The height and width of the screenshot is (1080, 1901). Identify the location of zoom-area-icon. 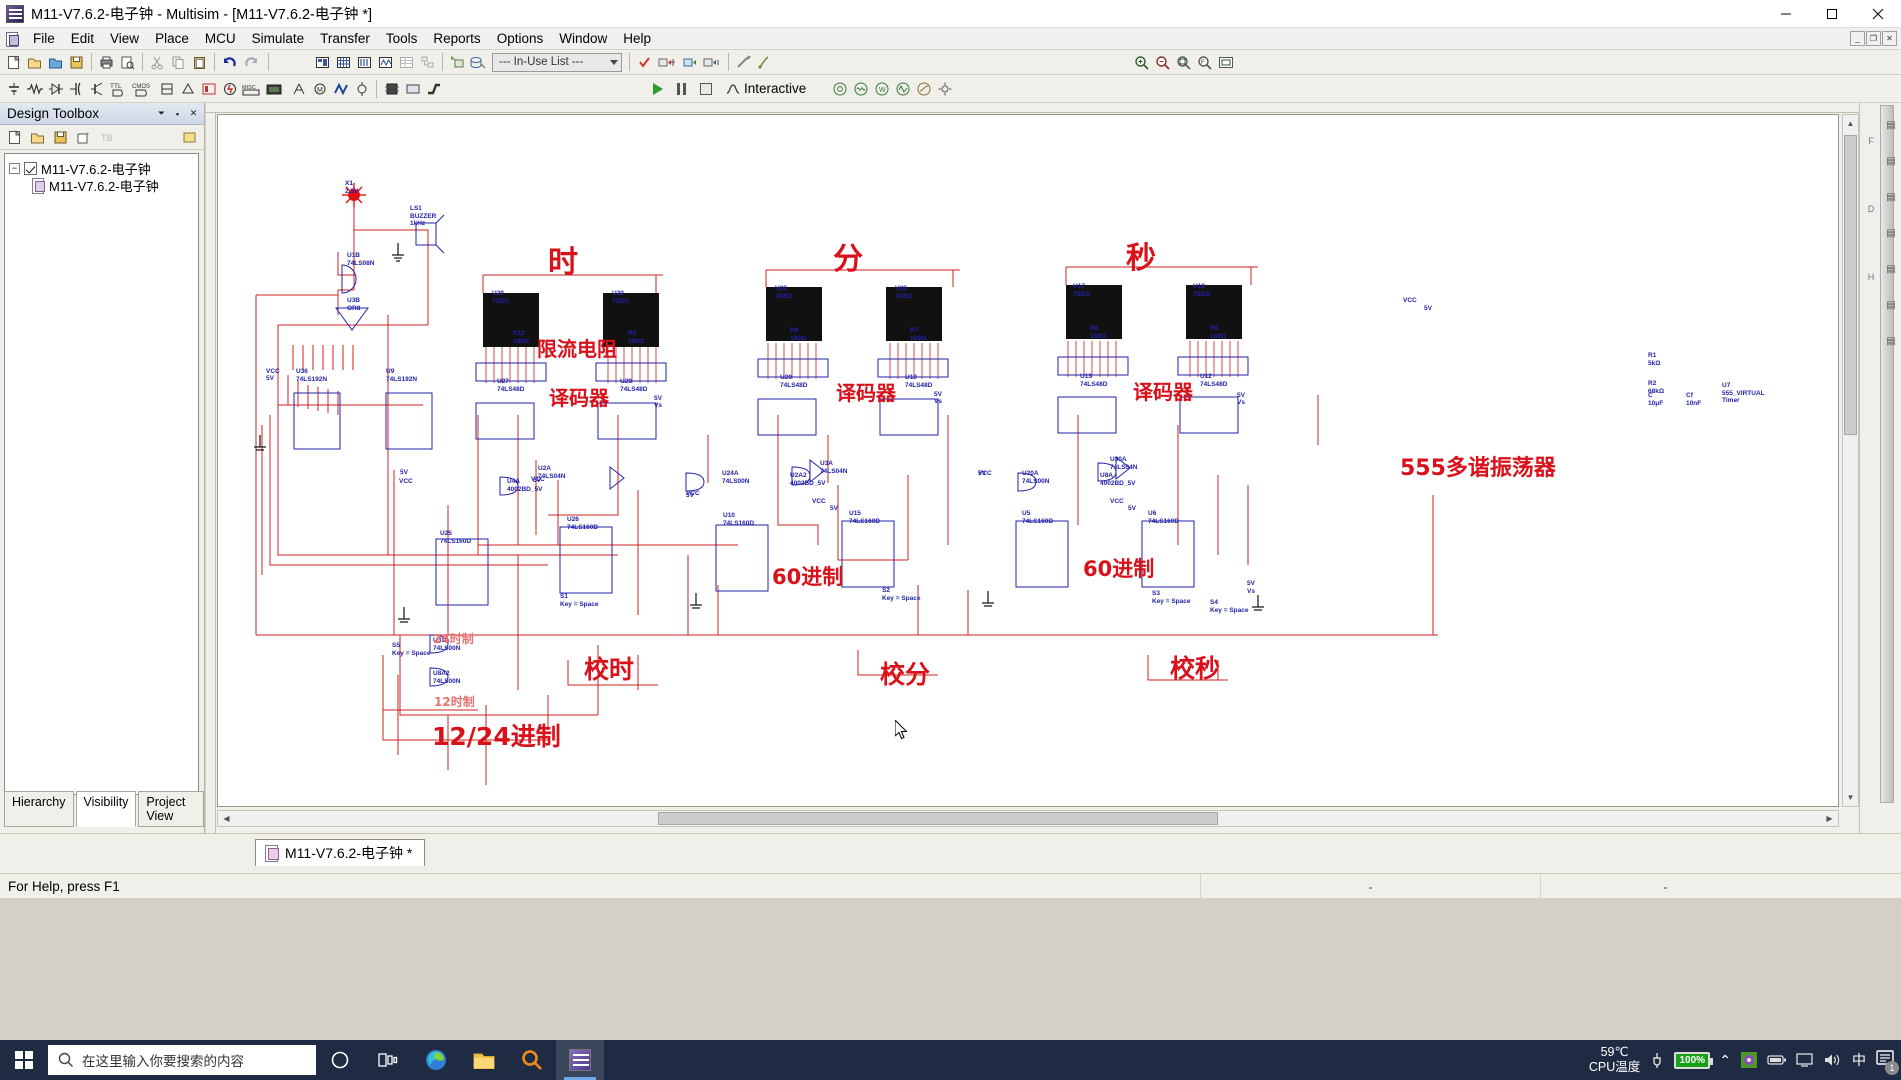
(1183, 62).